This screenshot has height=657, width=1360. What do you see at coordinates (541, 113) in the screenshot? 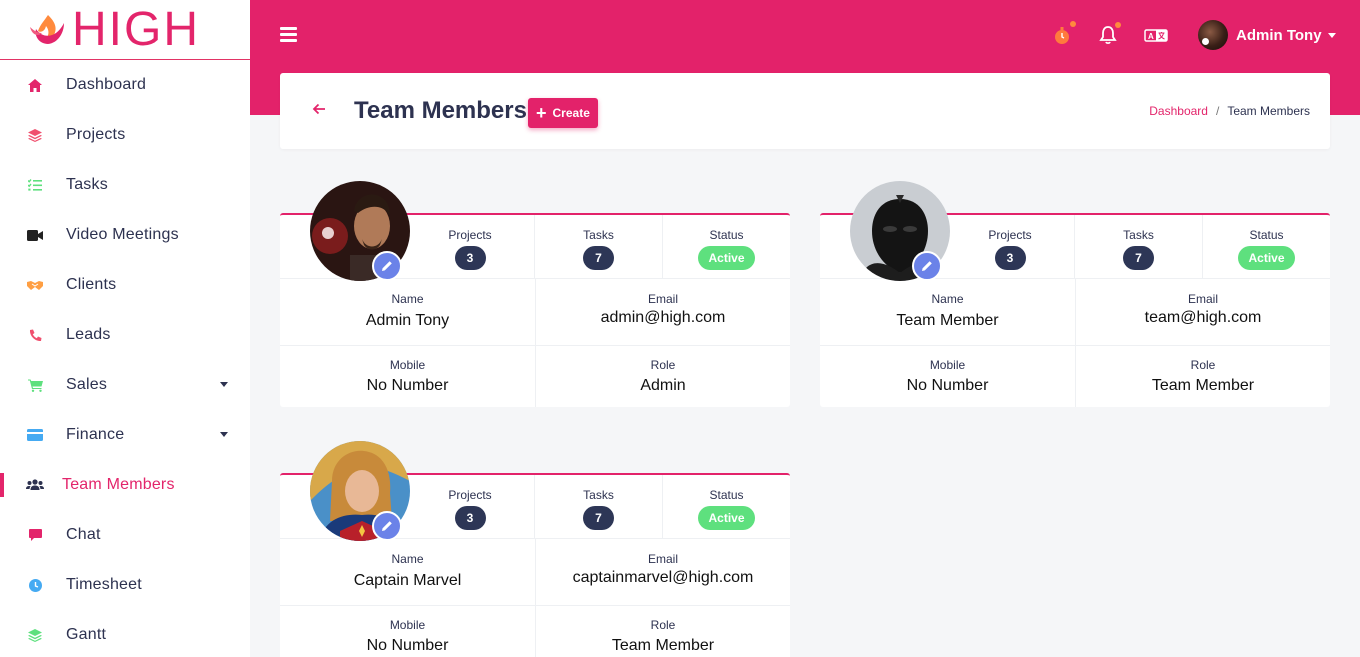
I see `plus-icon: +` at bounding box center [541, 113].